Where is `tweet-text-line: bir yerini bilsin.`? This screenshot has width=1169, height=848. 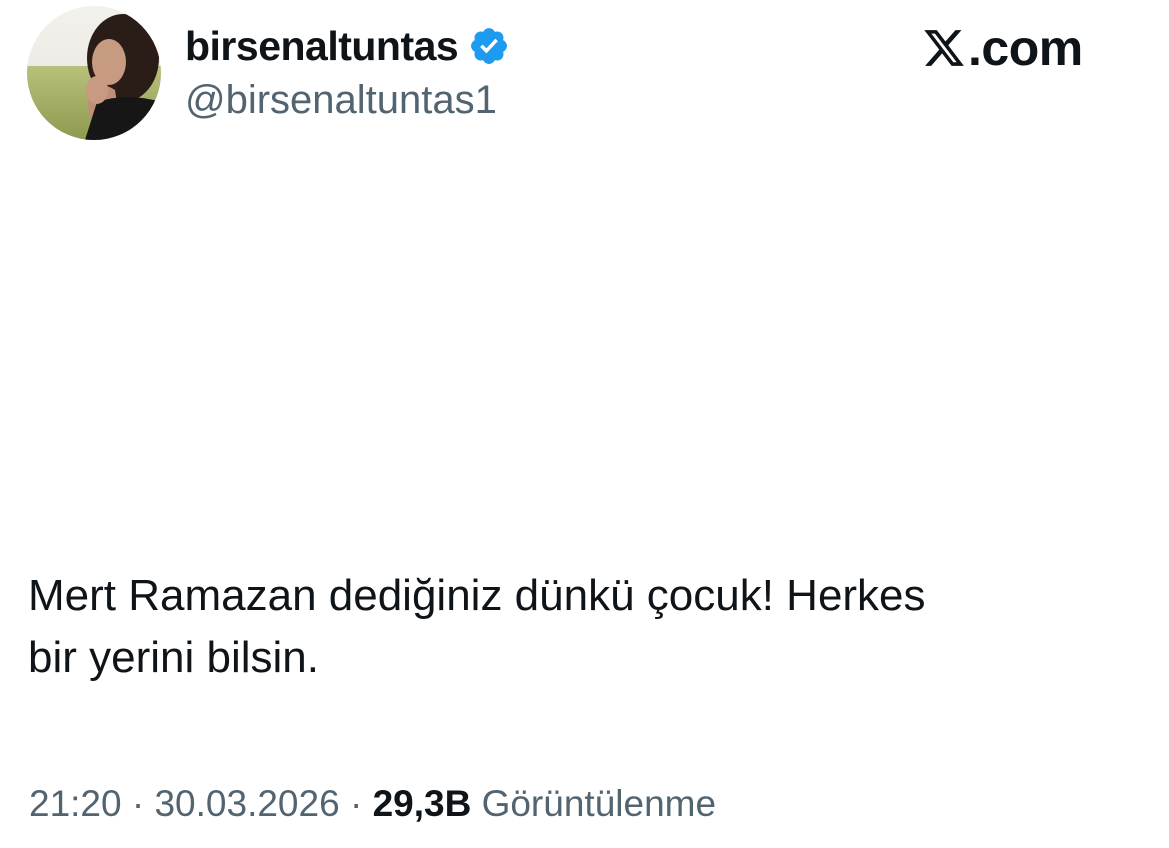 tweet-text-line: bir yerini bilsin. is located at coordinates (173, 657).